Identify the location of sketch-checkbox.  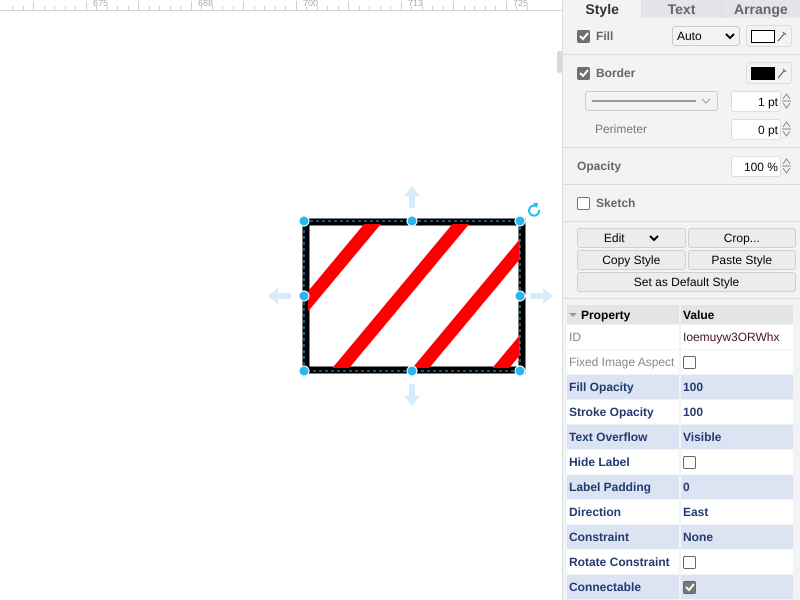
(583, 203).